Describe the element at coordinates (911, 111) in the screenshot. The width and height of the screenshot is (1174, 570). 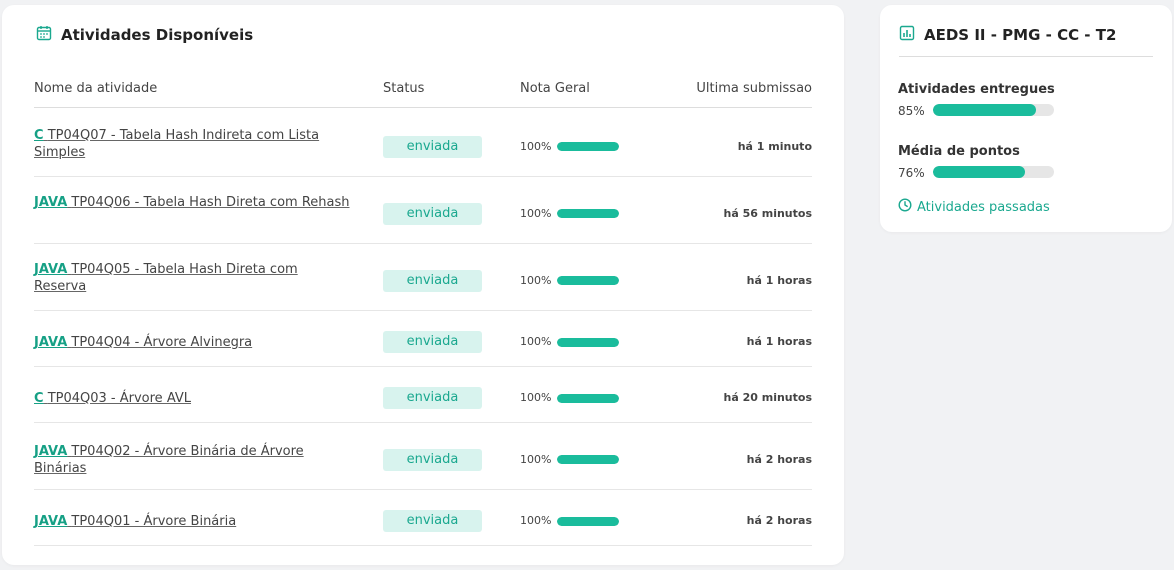
I see `stat-percent-entregues: 85%` at that location.